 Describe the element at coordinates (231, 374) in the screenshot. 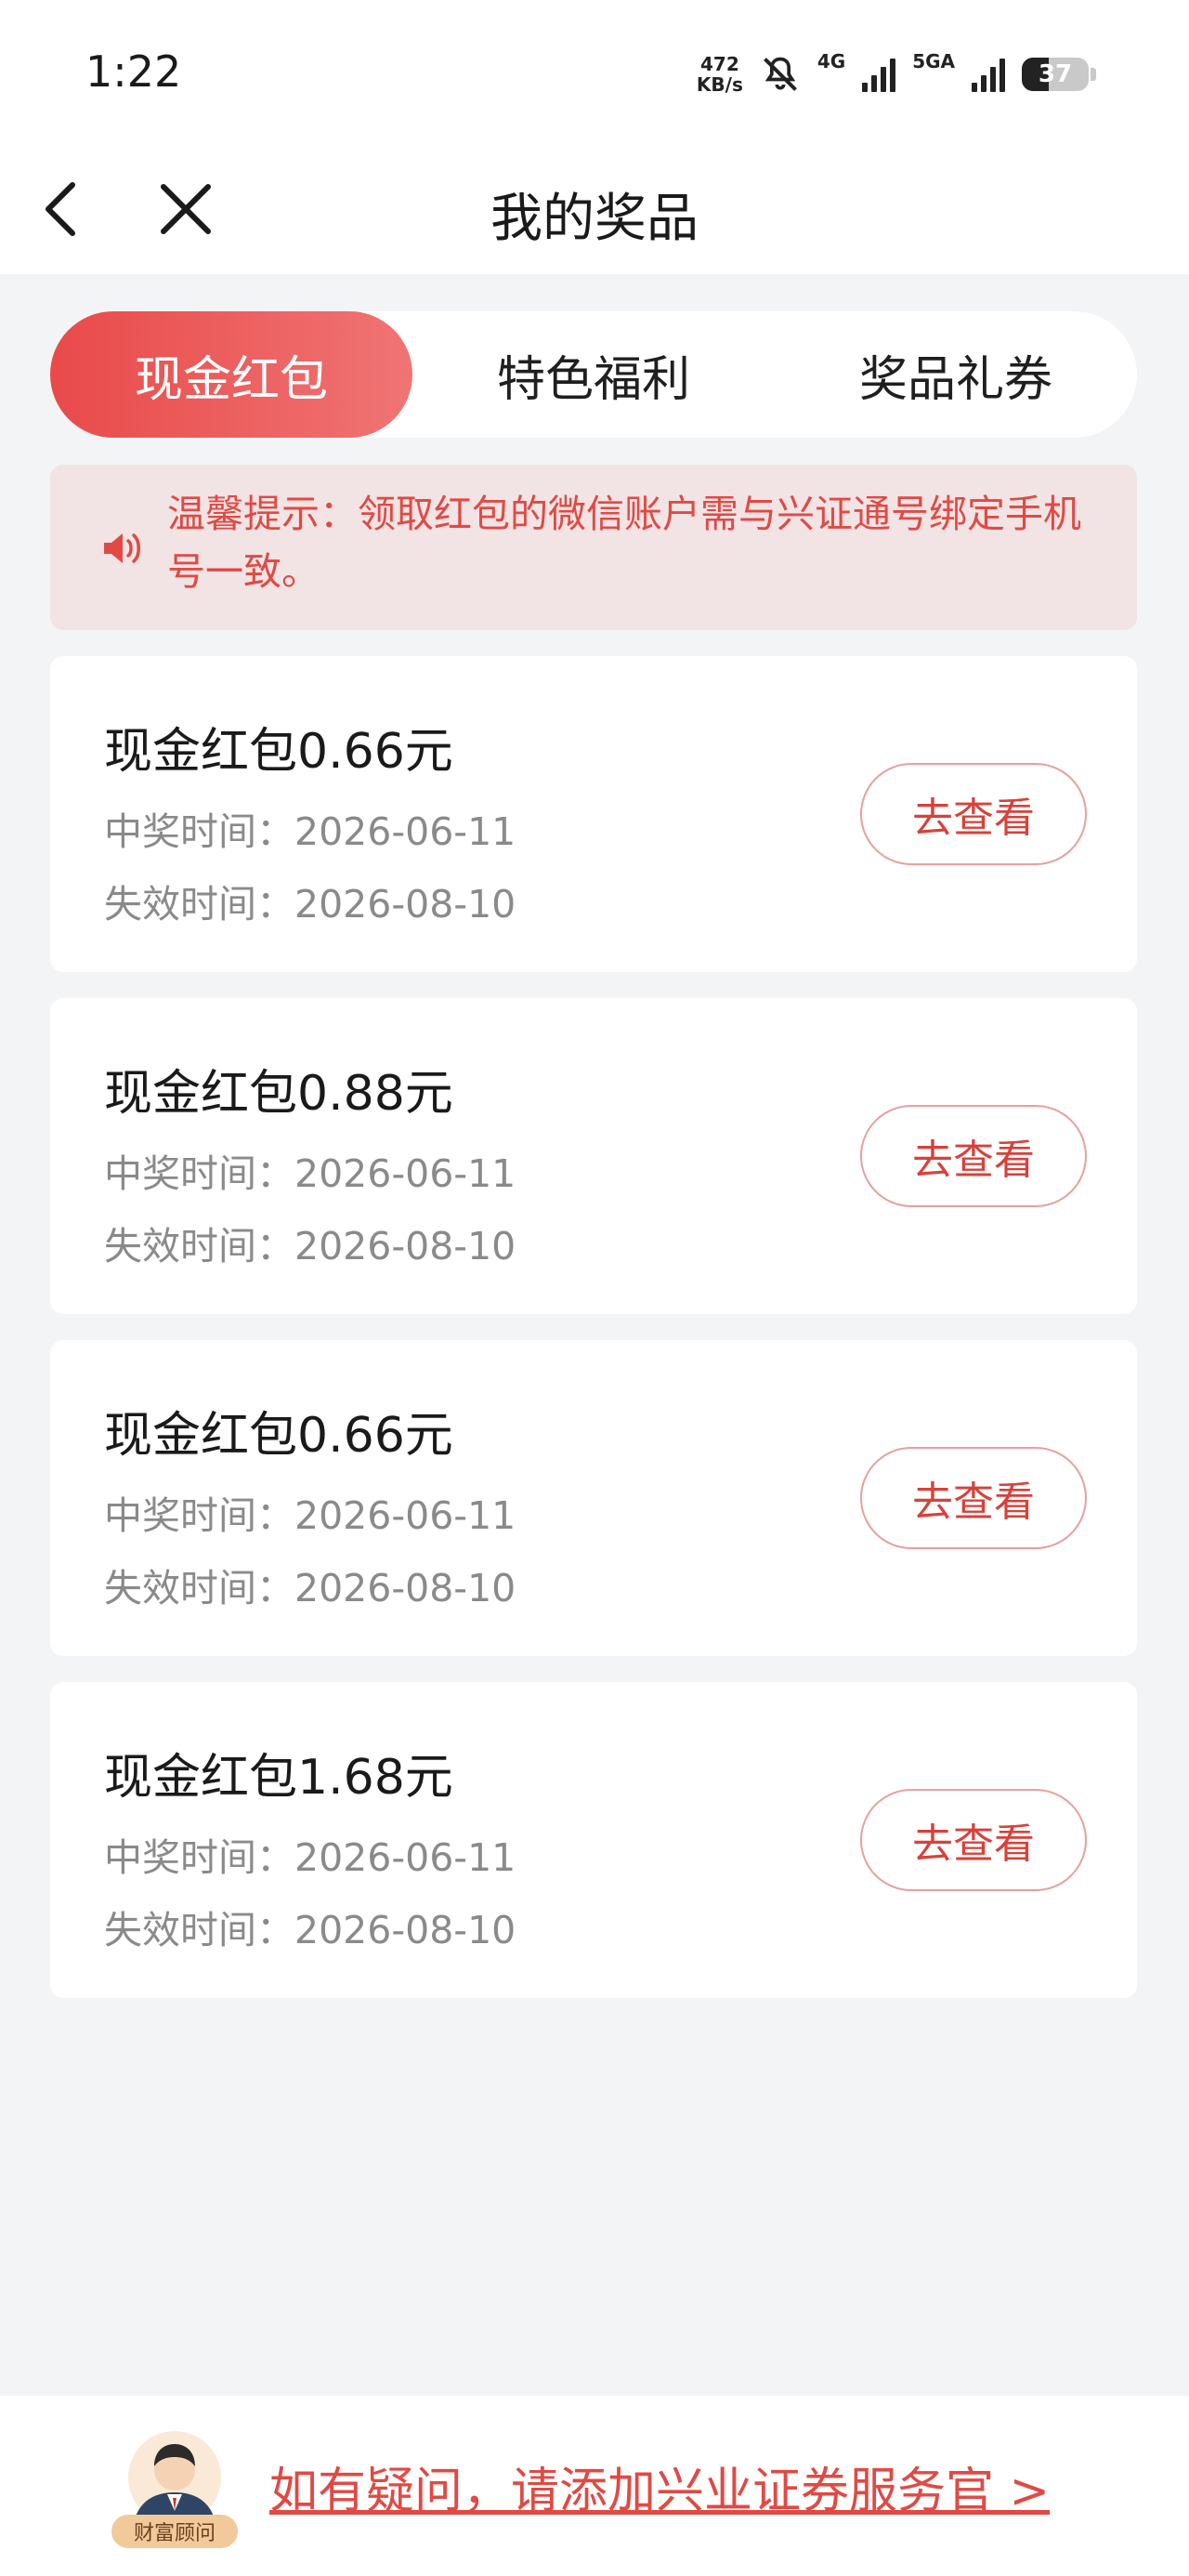

I see `tab-cash-red-packet: 现金红包` at that location.